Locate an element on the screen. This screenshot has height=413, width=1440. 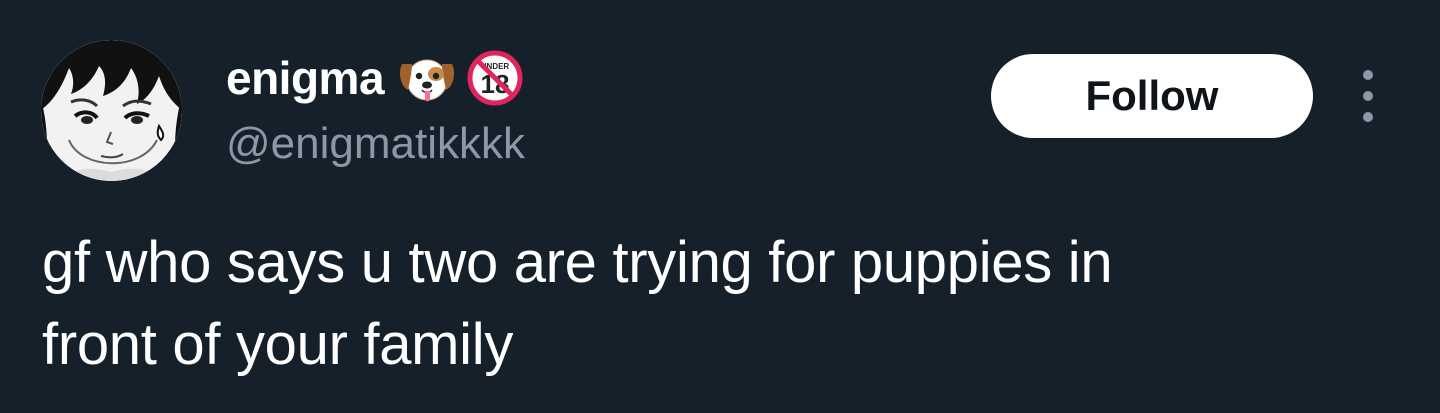
follow-button: Follow is located at coordinates (1152, 96).